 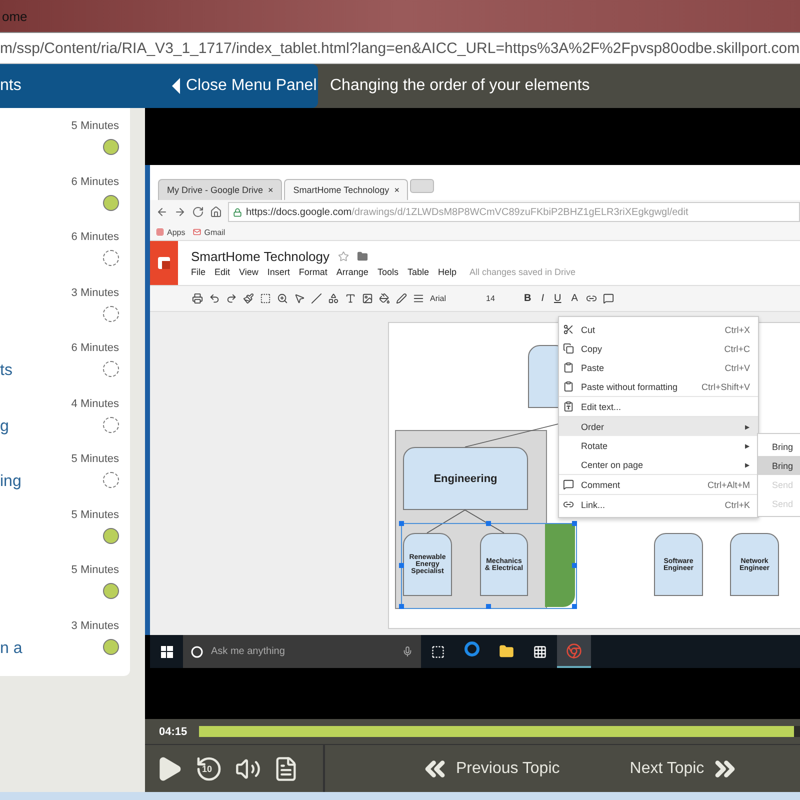 What do you see at coordinates (239, 86) in the screenshot?
I see `close-menu-panel-button: Close Menu Panel` at bounding box center [239, 86].